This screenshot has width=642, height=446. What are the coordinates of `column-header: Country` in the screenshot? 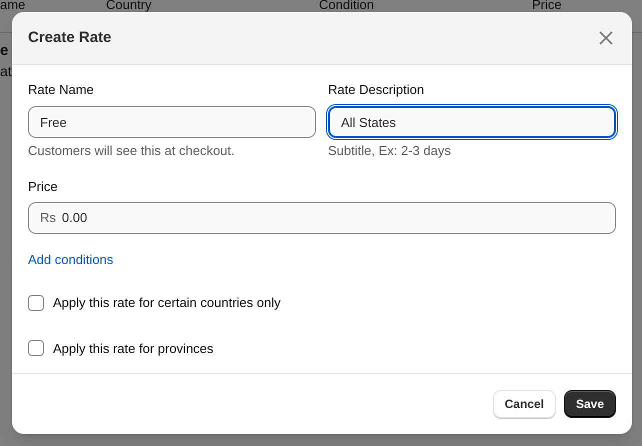 It's located at (129, 5).